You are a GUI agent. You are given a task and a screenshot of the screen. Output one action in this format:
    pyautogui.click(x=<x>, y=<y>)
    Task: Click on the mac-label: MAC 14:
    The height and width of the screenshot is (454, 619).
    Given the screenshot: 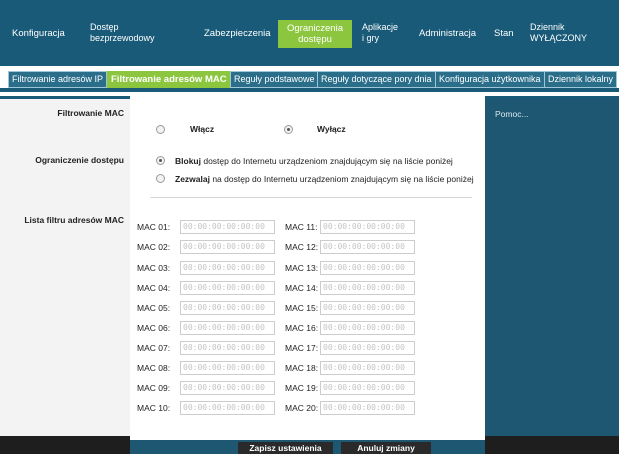 What is the action you would take?
    pyautogui.click(x=302, y=288)
    